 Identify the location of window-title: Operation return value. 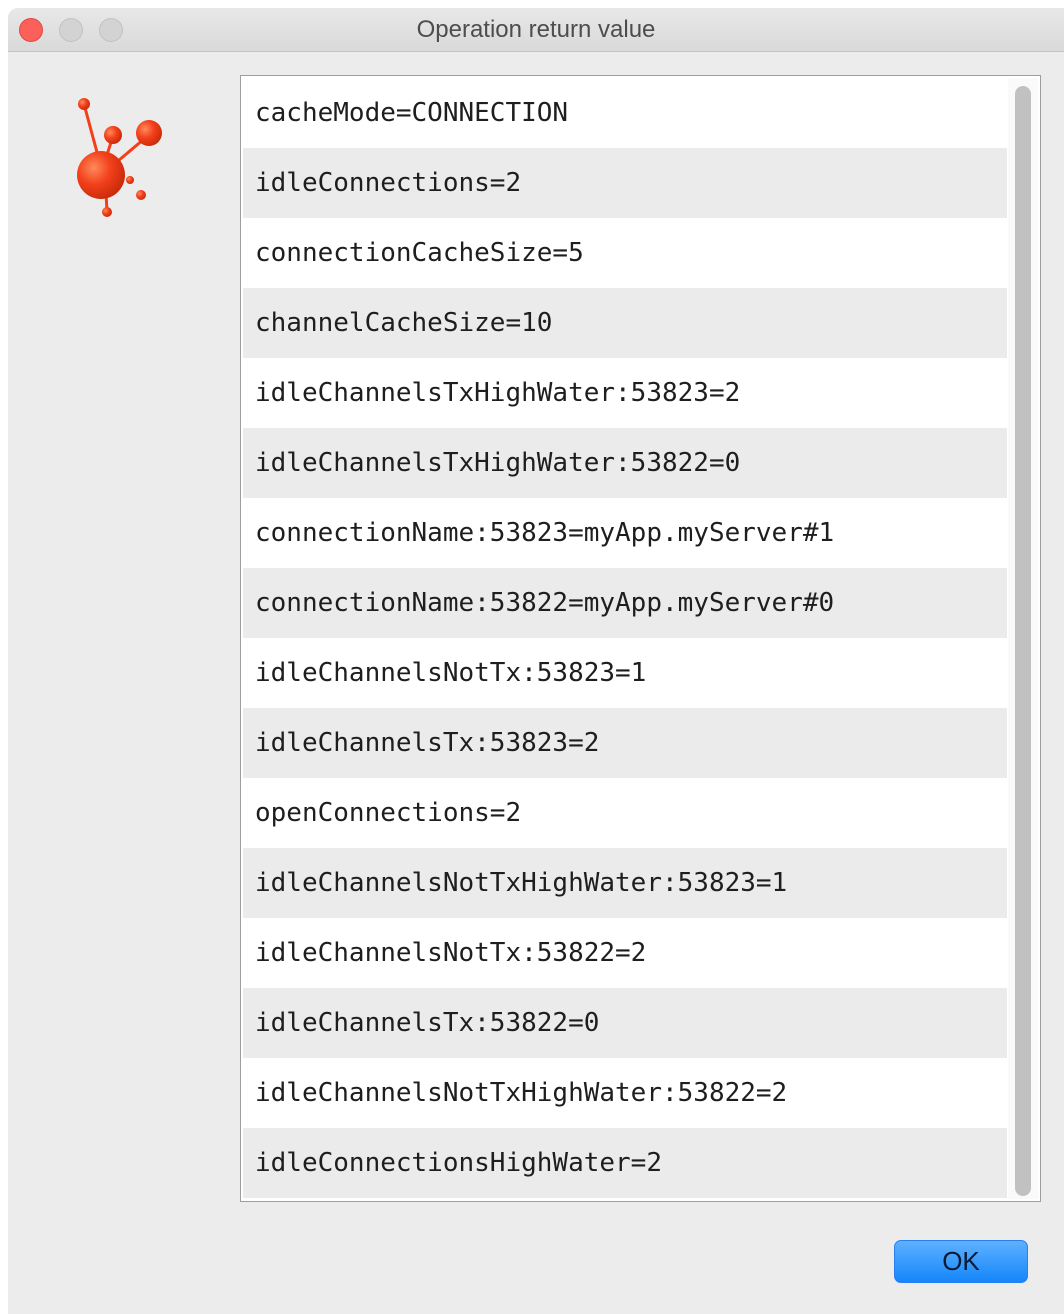
(536, 29).